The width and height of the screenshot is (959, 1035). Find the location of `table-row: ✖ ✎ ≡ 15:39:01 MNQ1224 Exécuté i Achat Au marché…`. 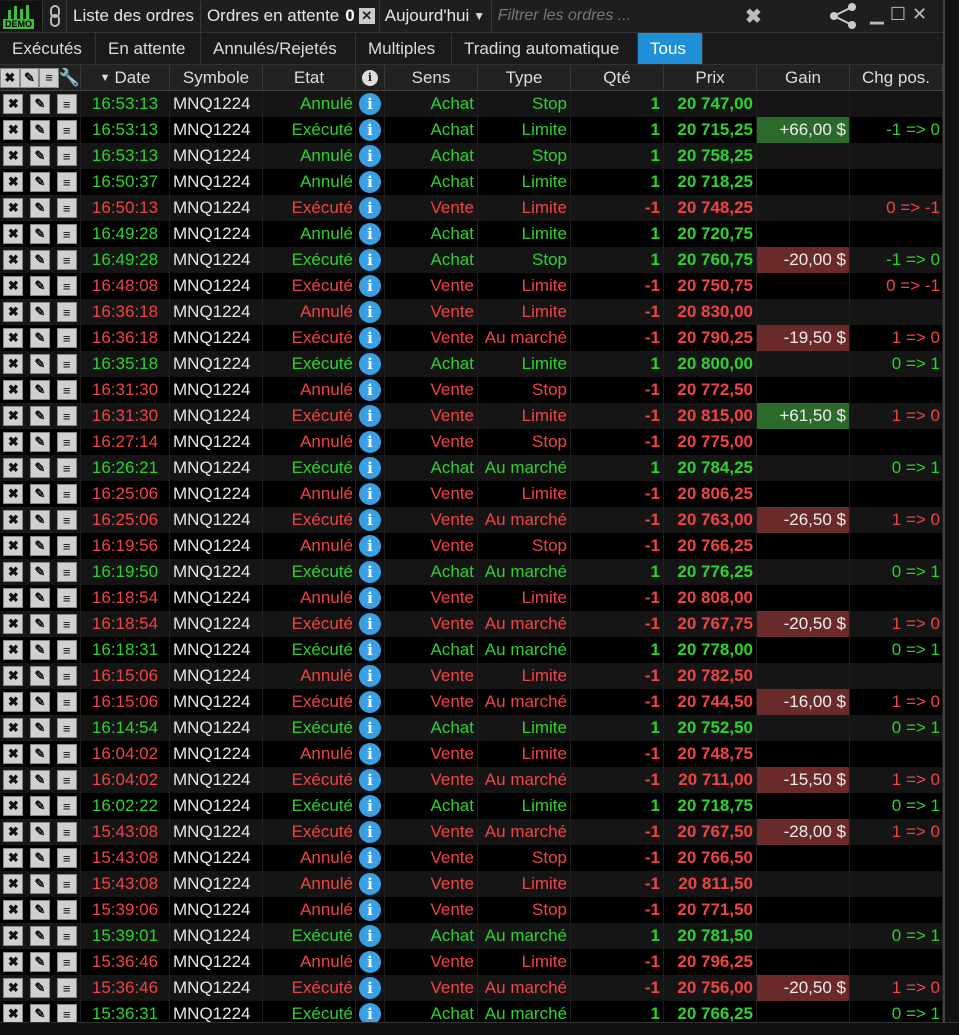

table-row: ✖ ✎ ≡ 15:39:01 MNQ1224 Exécuté i Achat Au marché… is located at coordinates (471, 936).